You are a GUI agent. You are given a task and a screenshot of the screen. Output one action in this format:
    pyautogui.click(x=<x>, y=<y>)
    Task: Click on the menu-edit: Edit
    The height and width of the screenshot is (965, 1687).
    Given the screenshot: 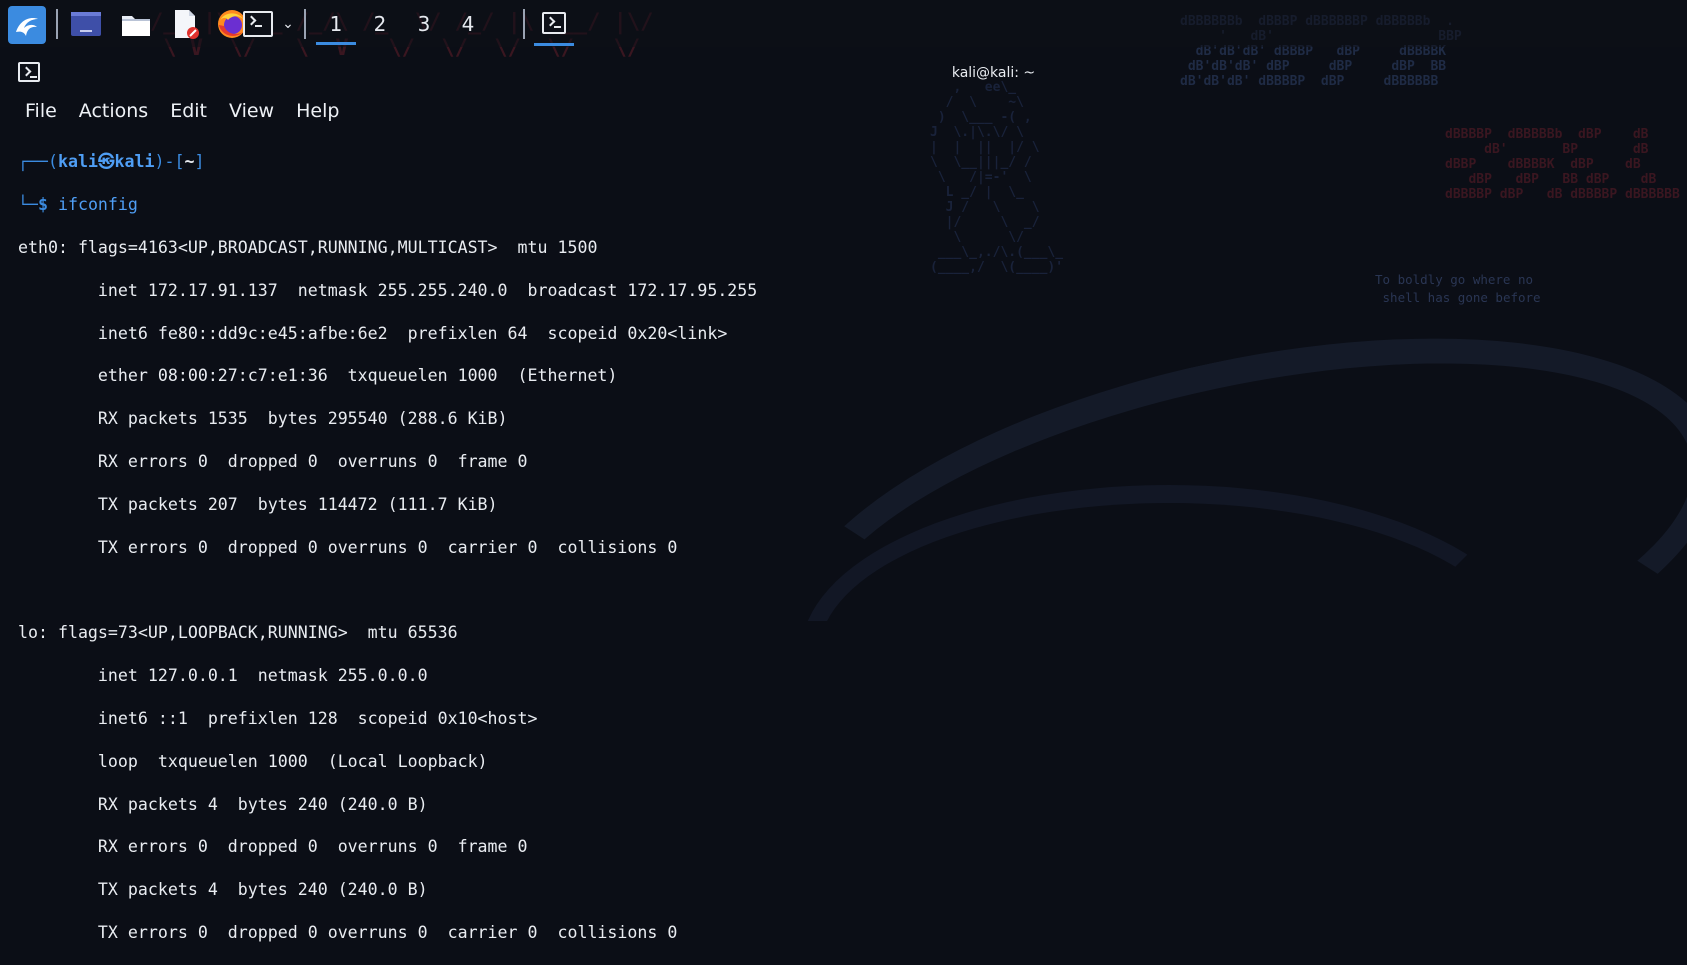 What is the action you would take?
    pyautogui.click(x=188, y=111)
    